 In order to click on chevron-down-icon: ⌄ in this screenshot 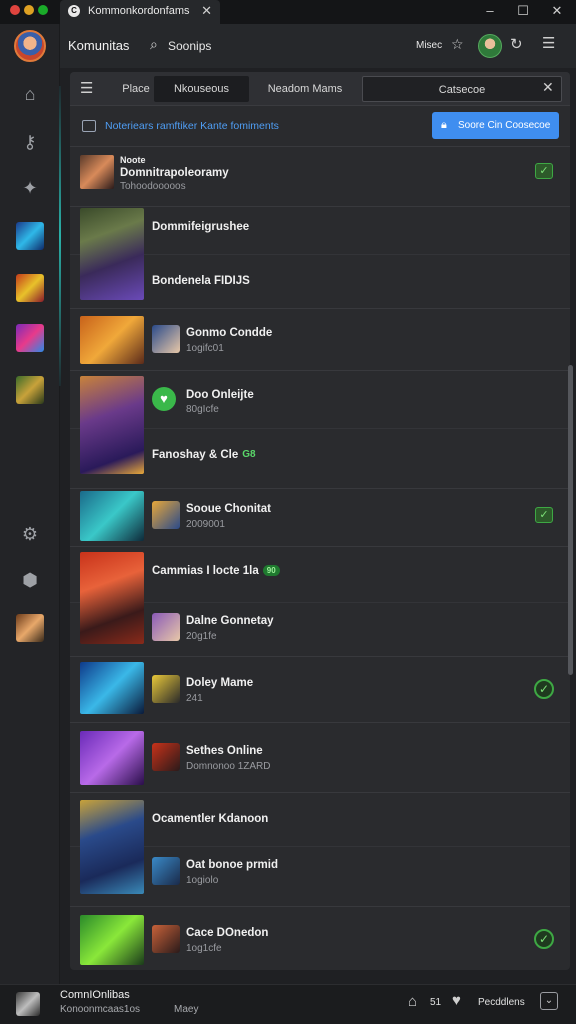, I will do `click(549, 1001)`.